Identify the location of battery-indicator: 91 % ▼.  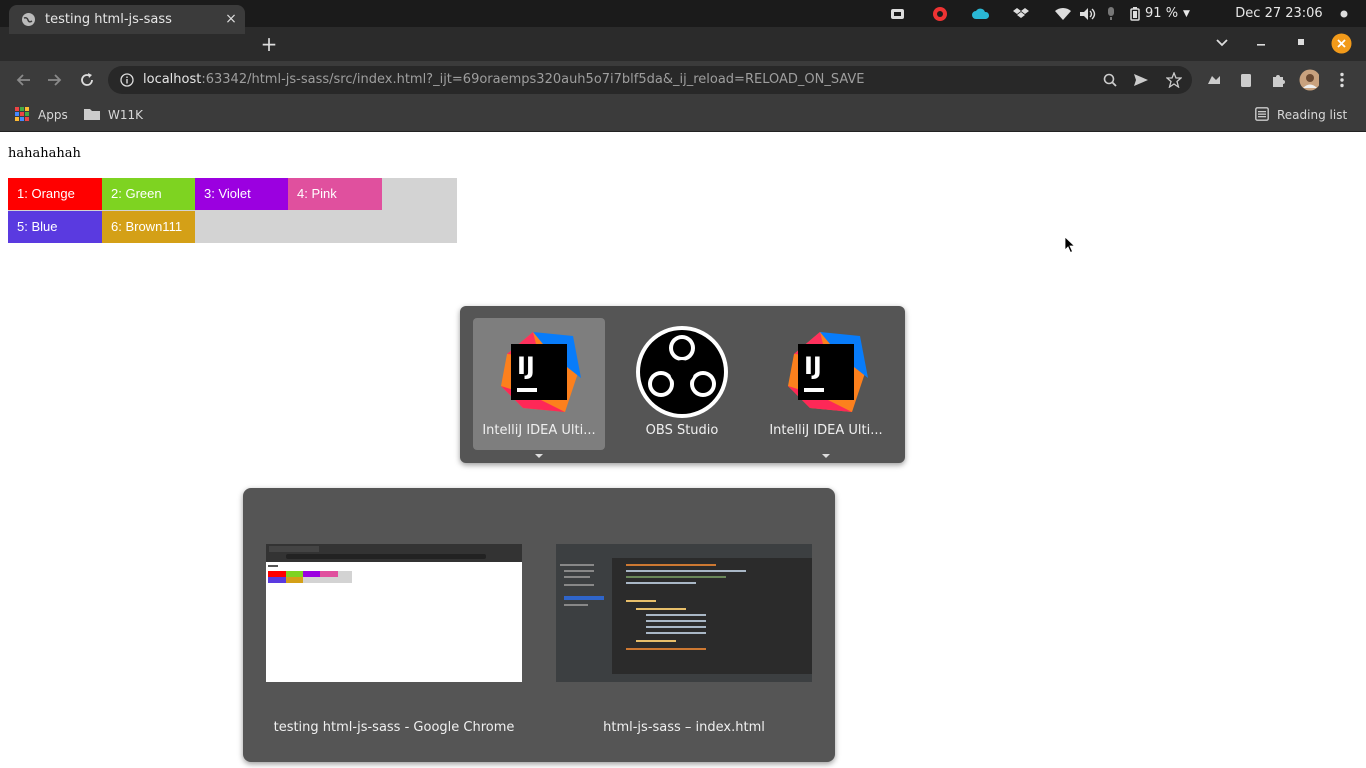
(1160, 13).